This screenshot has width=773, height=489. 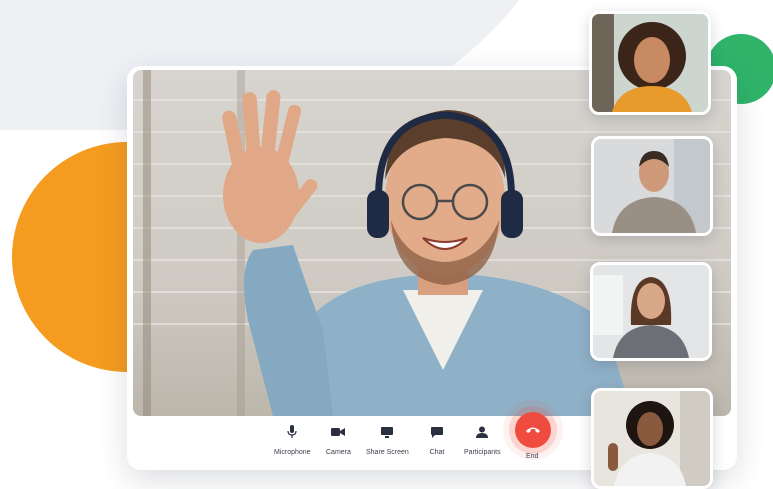 I want to click on microphone-icon, so click(x=292, y=432).